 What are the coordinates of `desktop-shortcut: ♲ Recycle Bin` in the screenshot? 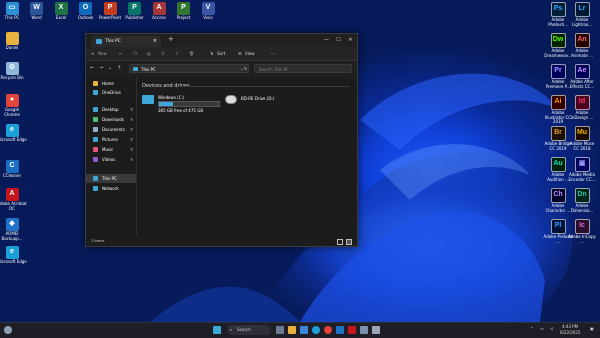 It's located at (13, 71).